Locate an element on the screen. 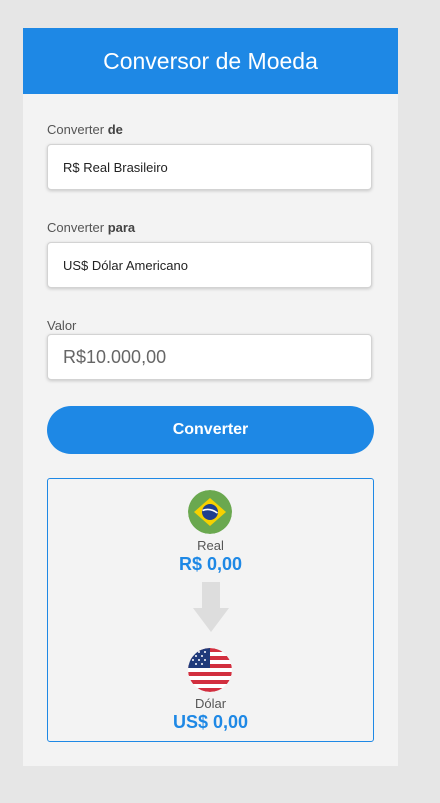 Image resolution: width=440 pixels, height=803 pixels. arrow-down-icon is located at coordinates (211, 609).